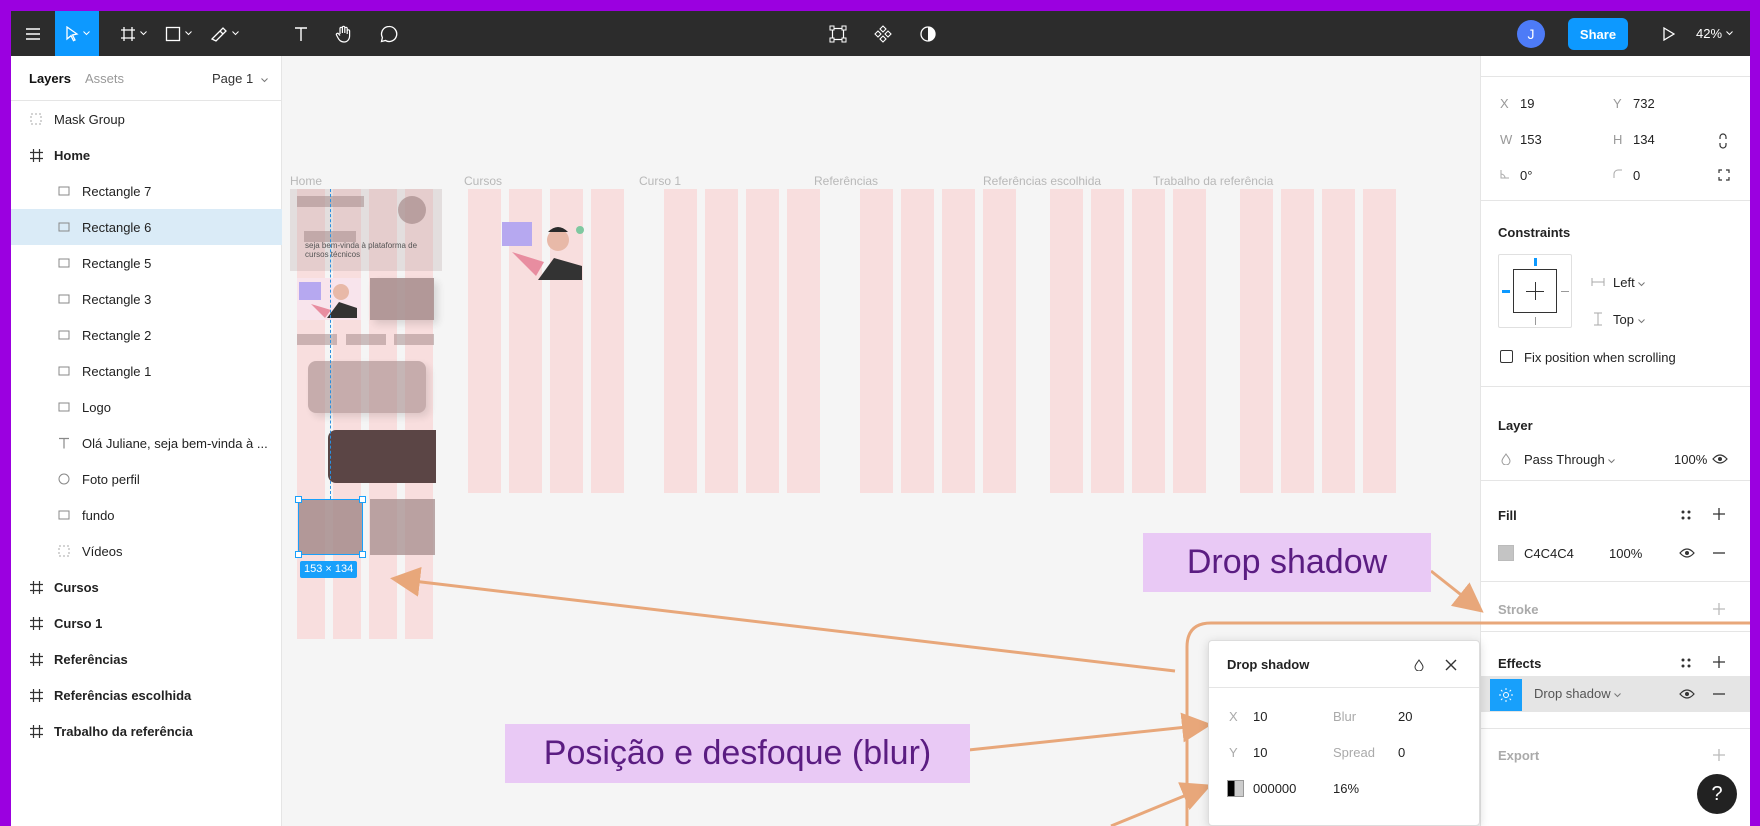 Image resolution: width=1760 pixels, height=826 pixels. Describe the element at coordinates (737, 753) in the screenshot. I see `annotation-position-blur: Posição e desfoque (blur)` at that location.